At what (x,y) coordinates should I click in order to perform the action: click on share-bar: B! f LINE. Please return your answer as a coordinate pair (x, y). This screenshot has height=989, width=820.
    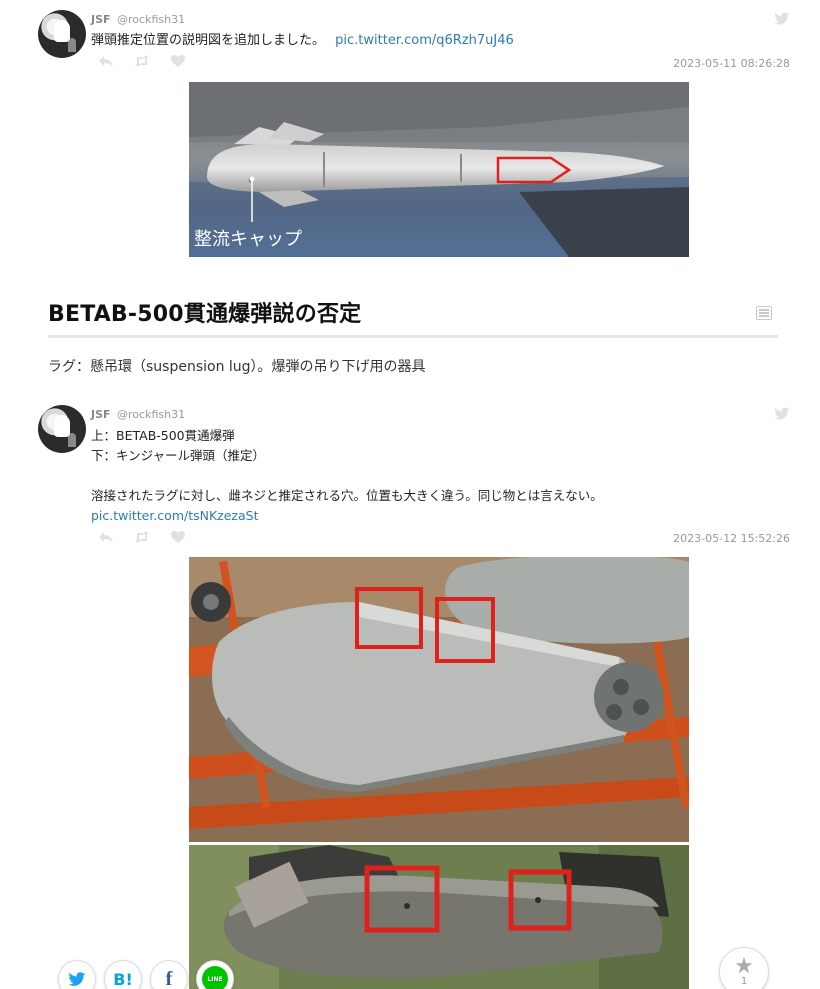
    Looking at the image, I should click on (146, 974).